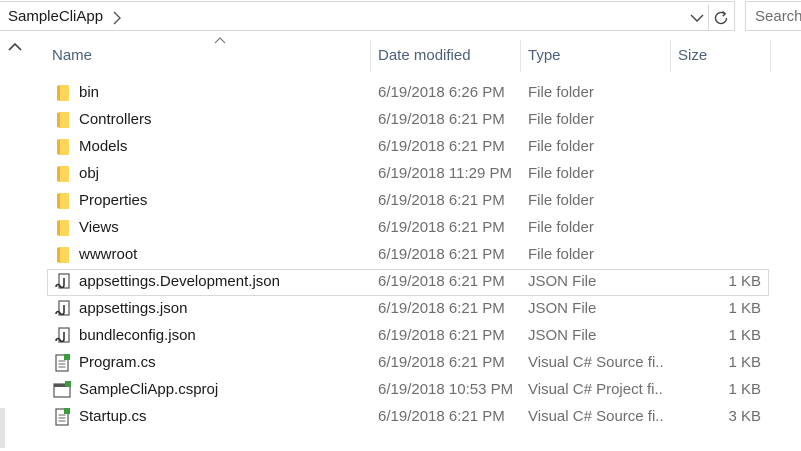  I want to click on address-bar-row: SampleCliApp Search, so click(400, 16).